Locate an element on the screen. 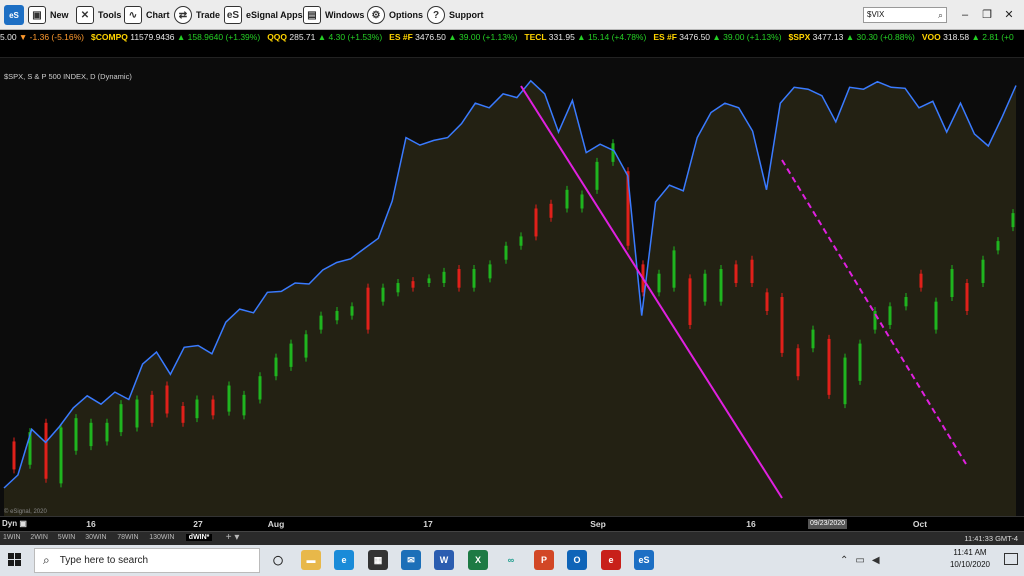  ticker-item: VOO 318.58 ▲ 2.81 (+0 is located at coordinates (968, 37).